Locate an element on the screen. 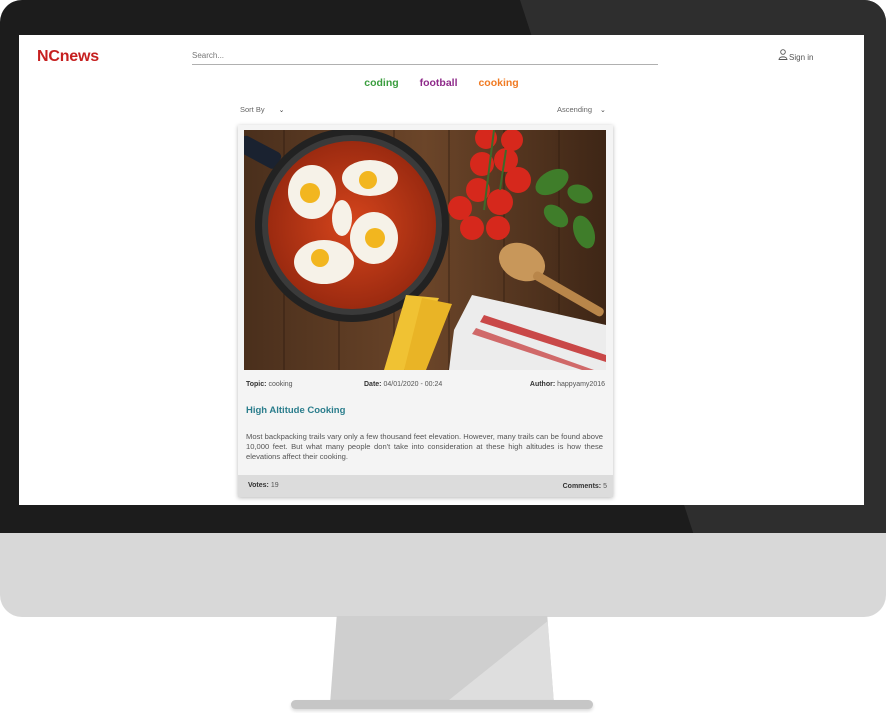  author-field-label: Author: is located at coordinates (542, 384).